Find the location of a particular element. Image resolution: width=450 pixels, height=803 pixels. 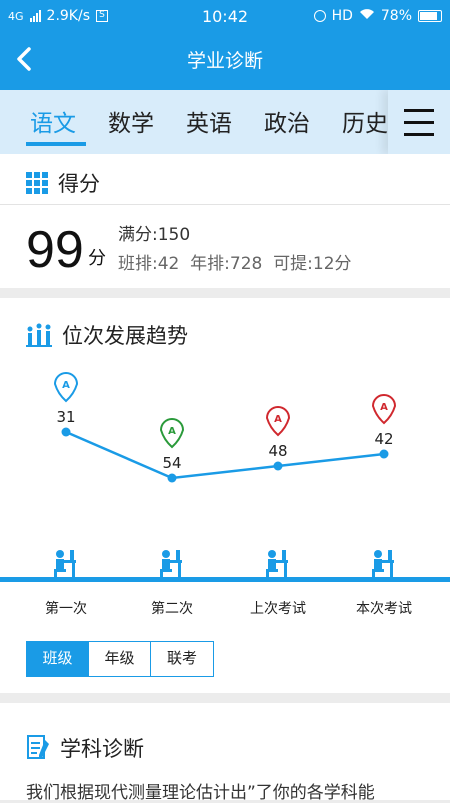

scope-segmented-control: 班级 年级 联考 is located at coordinates (120, 659).